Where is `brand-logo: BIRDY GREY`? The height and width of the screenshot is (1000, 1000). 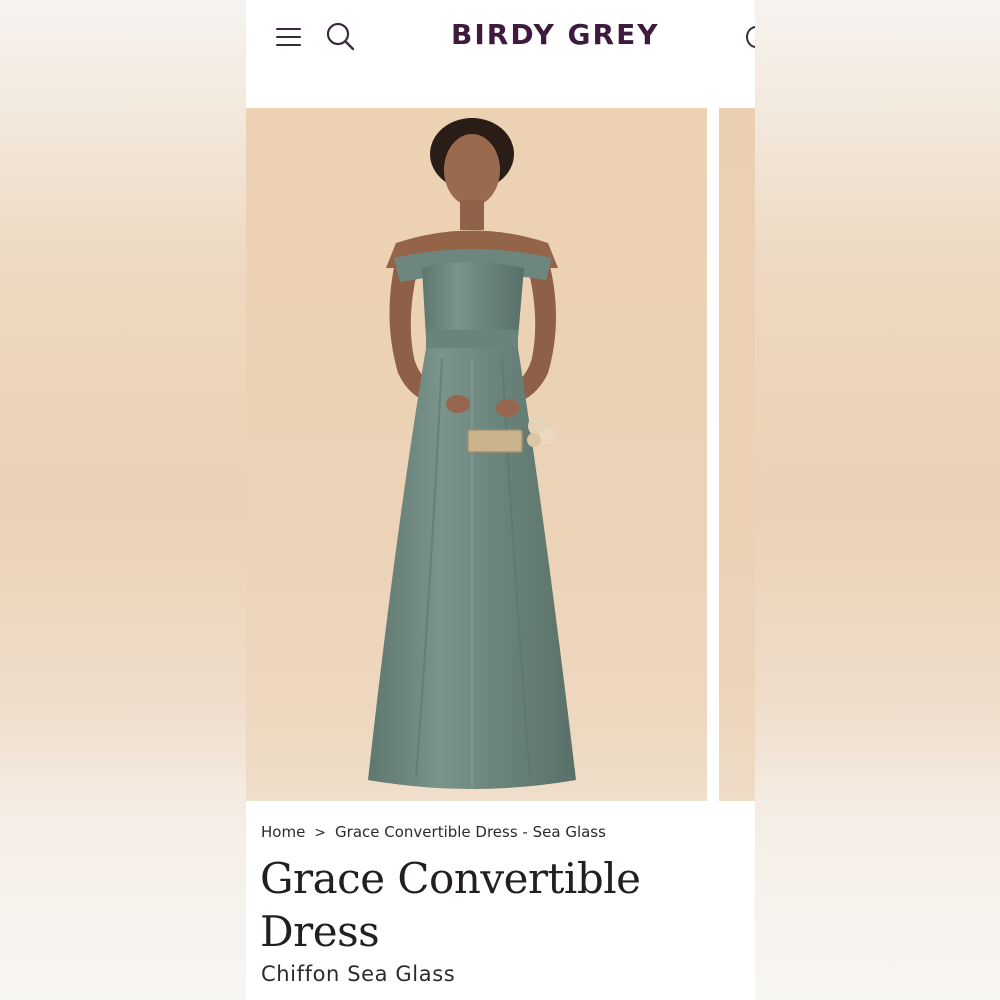 brand-logo: BIRDY GREY is located at coordinates (555, 34).